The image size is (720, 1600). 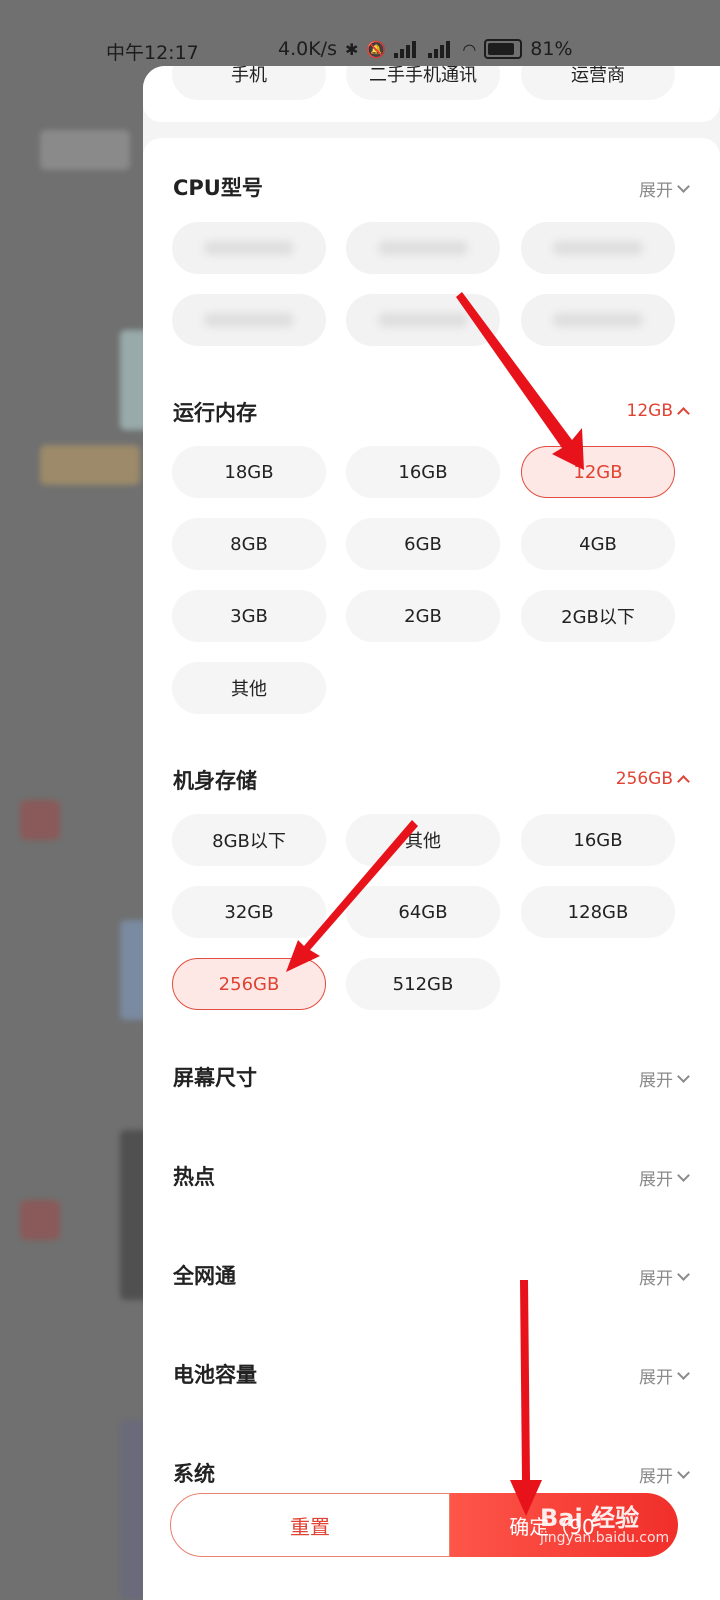 I want to click on signal-1-icon, so click(x=407, y=49).